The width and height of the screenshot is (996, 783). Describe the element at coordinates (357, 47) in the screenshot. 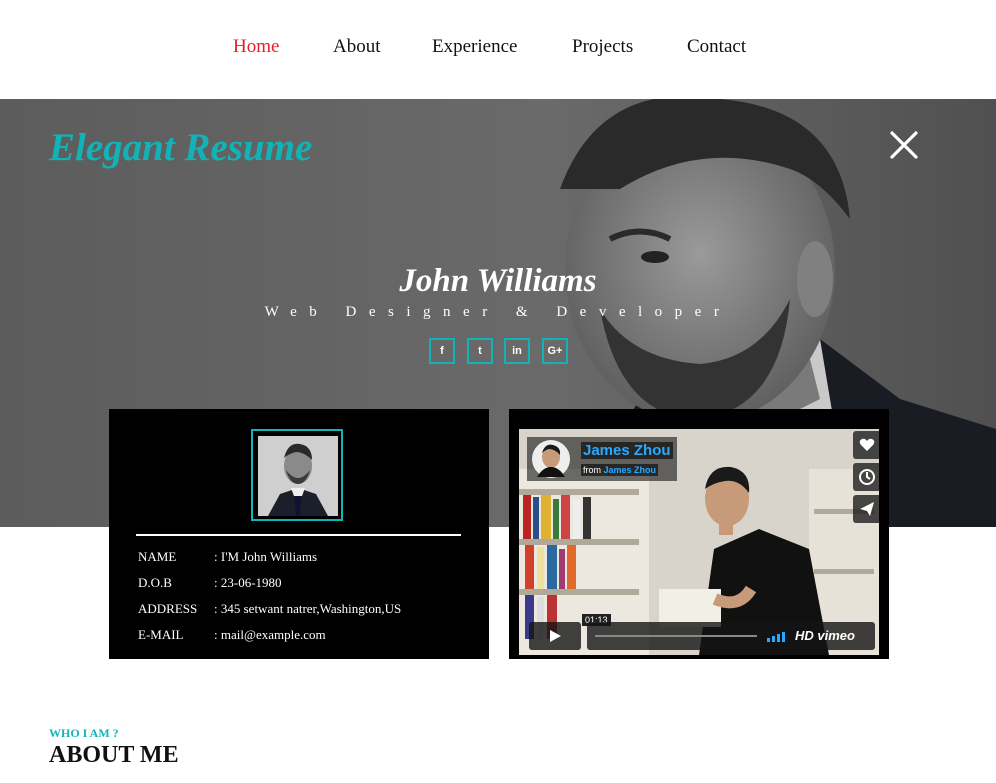

I see `nav-about: About` at that location.